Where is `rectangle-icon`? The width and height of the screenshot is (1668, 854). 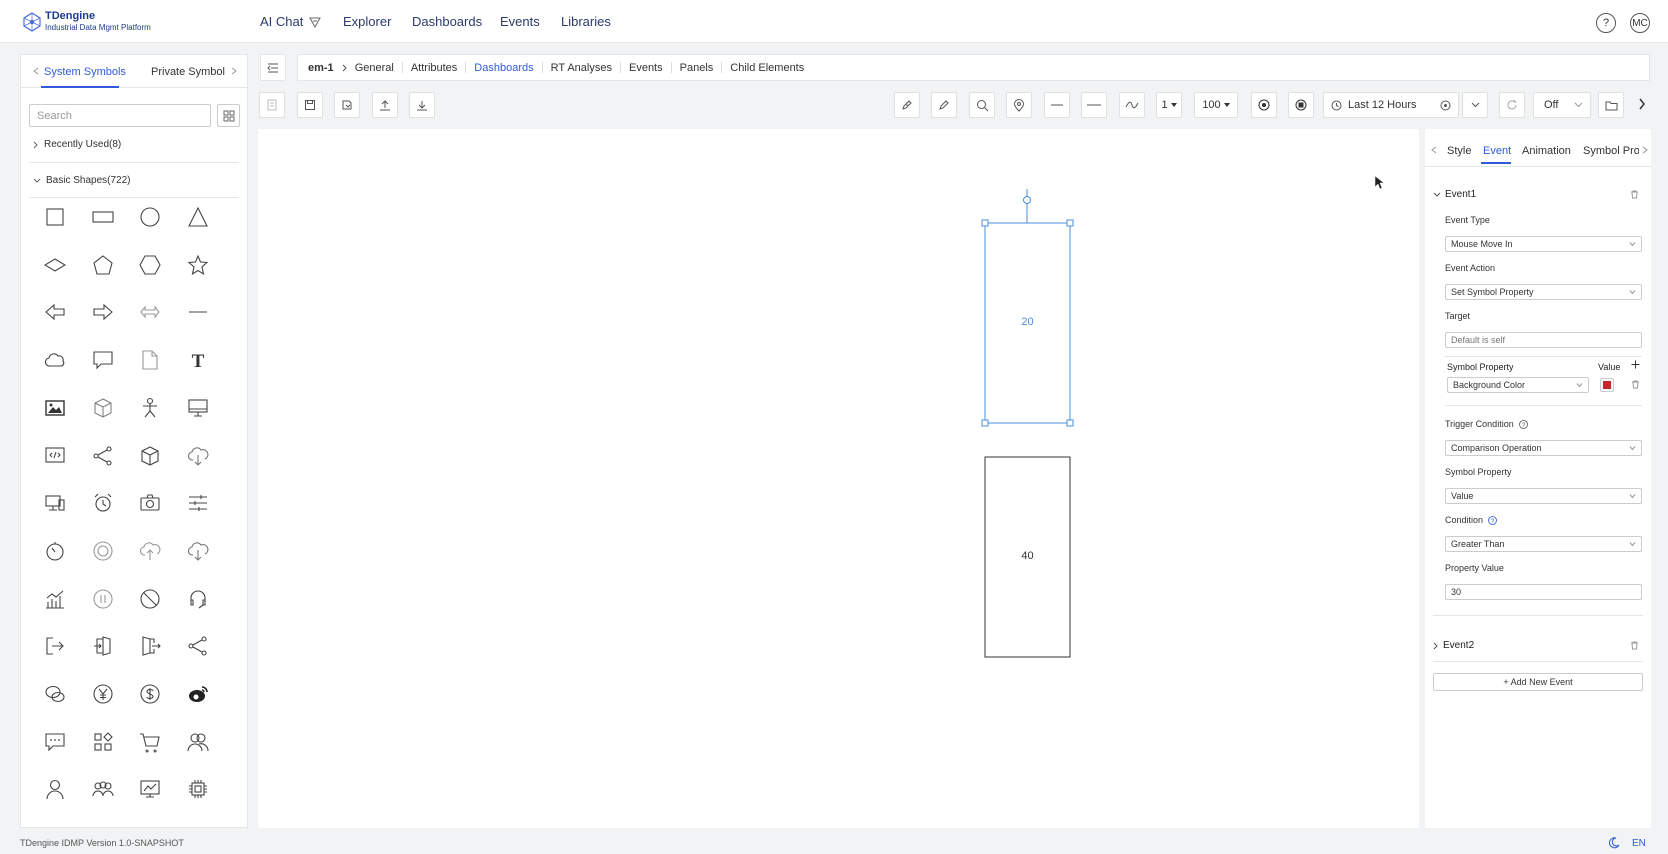
rectangle-icon is located at coordinates (103, 217).